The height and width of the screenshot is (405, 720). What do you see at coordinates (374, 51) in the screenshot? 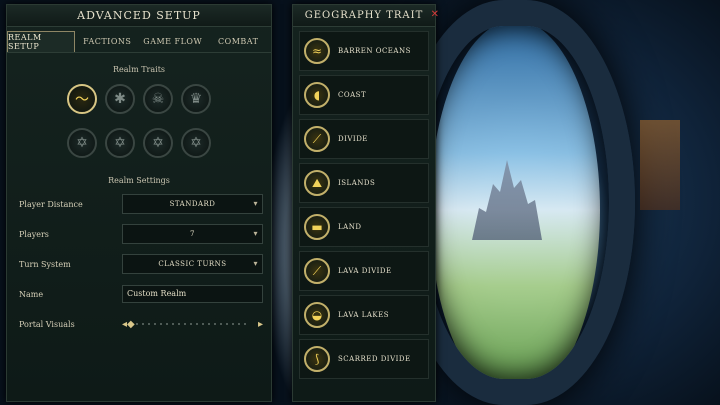
I see `geo-item-label: BARREN OCEANS` at bounding box center [374, 51].